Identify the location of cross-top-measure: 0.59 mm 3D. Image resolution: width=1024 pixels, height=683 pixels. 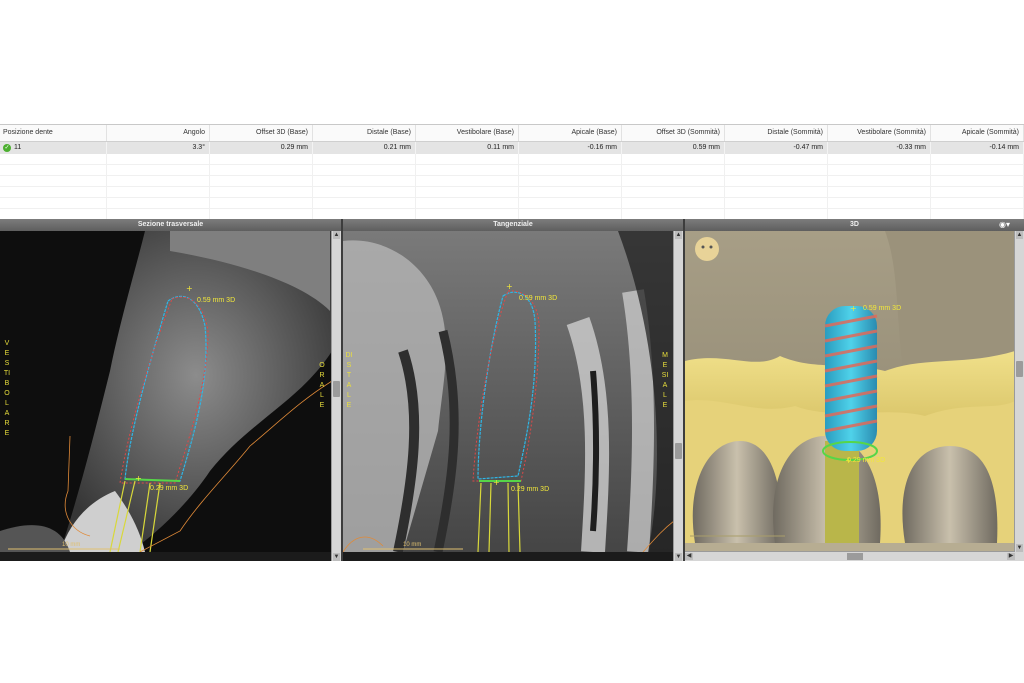
(216, 300).